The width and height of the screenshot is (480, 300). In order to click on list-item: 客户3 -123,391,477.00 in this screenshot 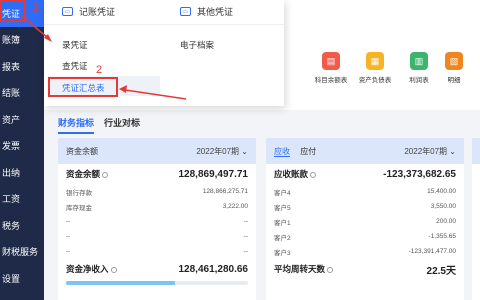, I will do `click(365, 251)`.